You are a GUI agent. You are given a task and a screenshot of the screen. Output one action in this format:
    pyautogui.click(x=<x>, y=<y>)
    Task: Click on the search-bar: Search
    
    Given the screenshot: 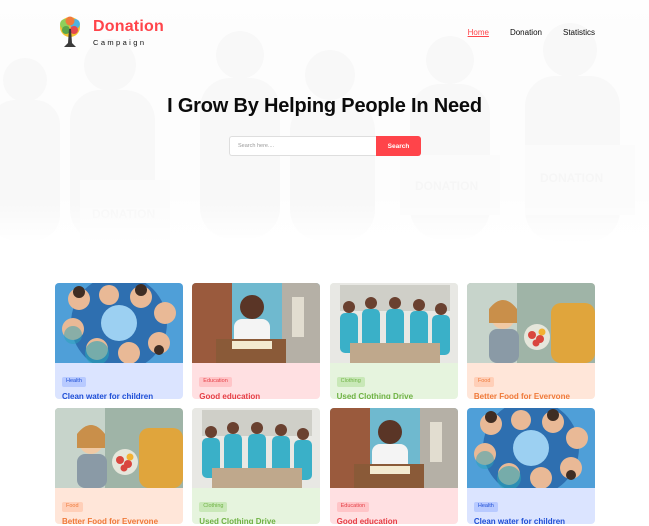 What is the action you would take?
    pyautogui.click(x=325, y=146)
    